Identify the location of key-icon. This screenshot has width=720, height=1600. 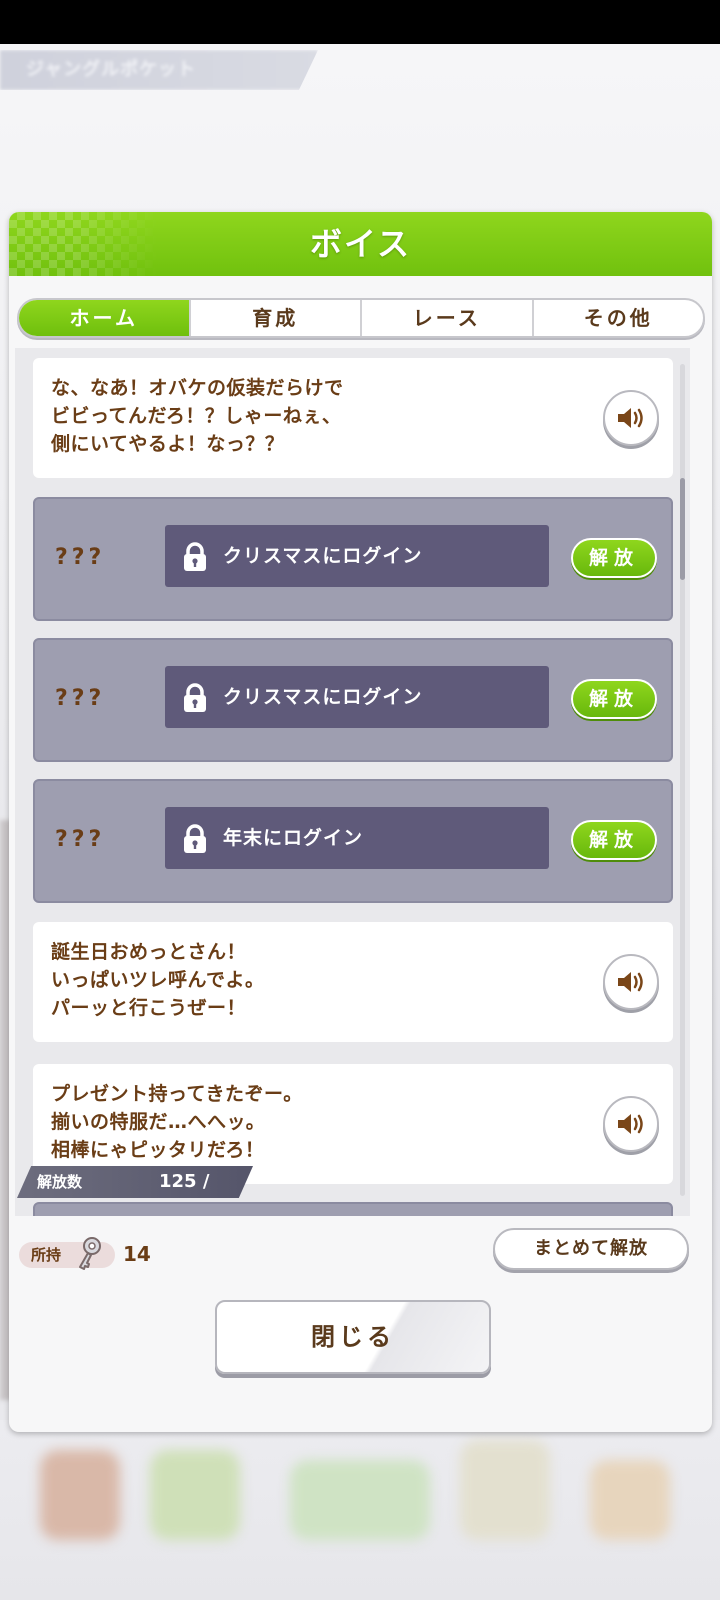
(90, 1253).